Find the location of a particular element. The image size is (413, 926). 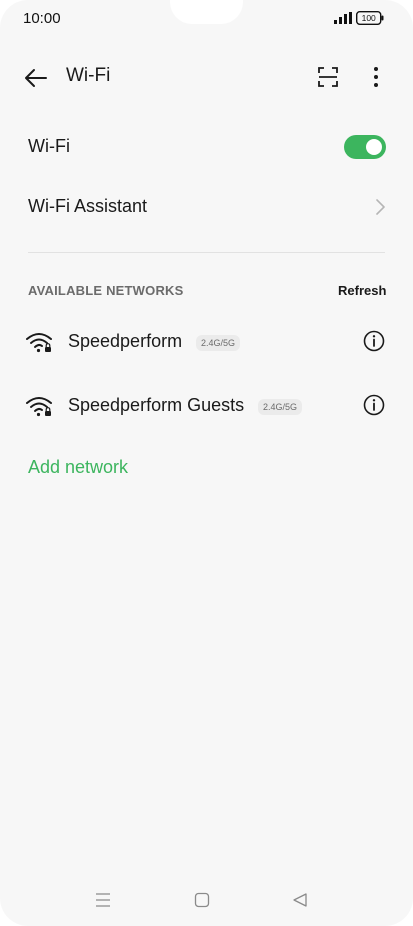

signal-icon is located at coordinates (343, 18).